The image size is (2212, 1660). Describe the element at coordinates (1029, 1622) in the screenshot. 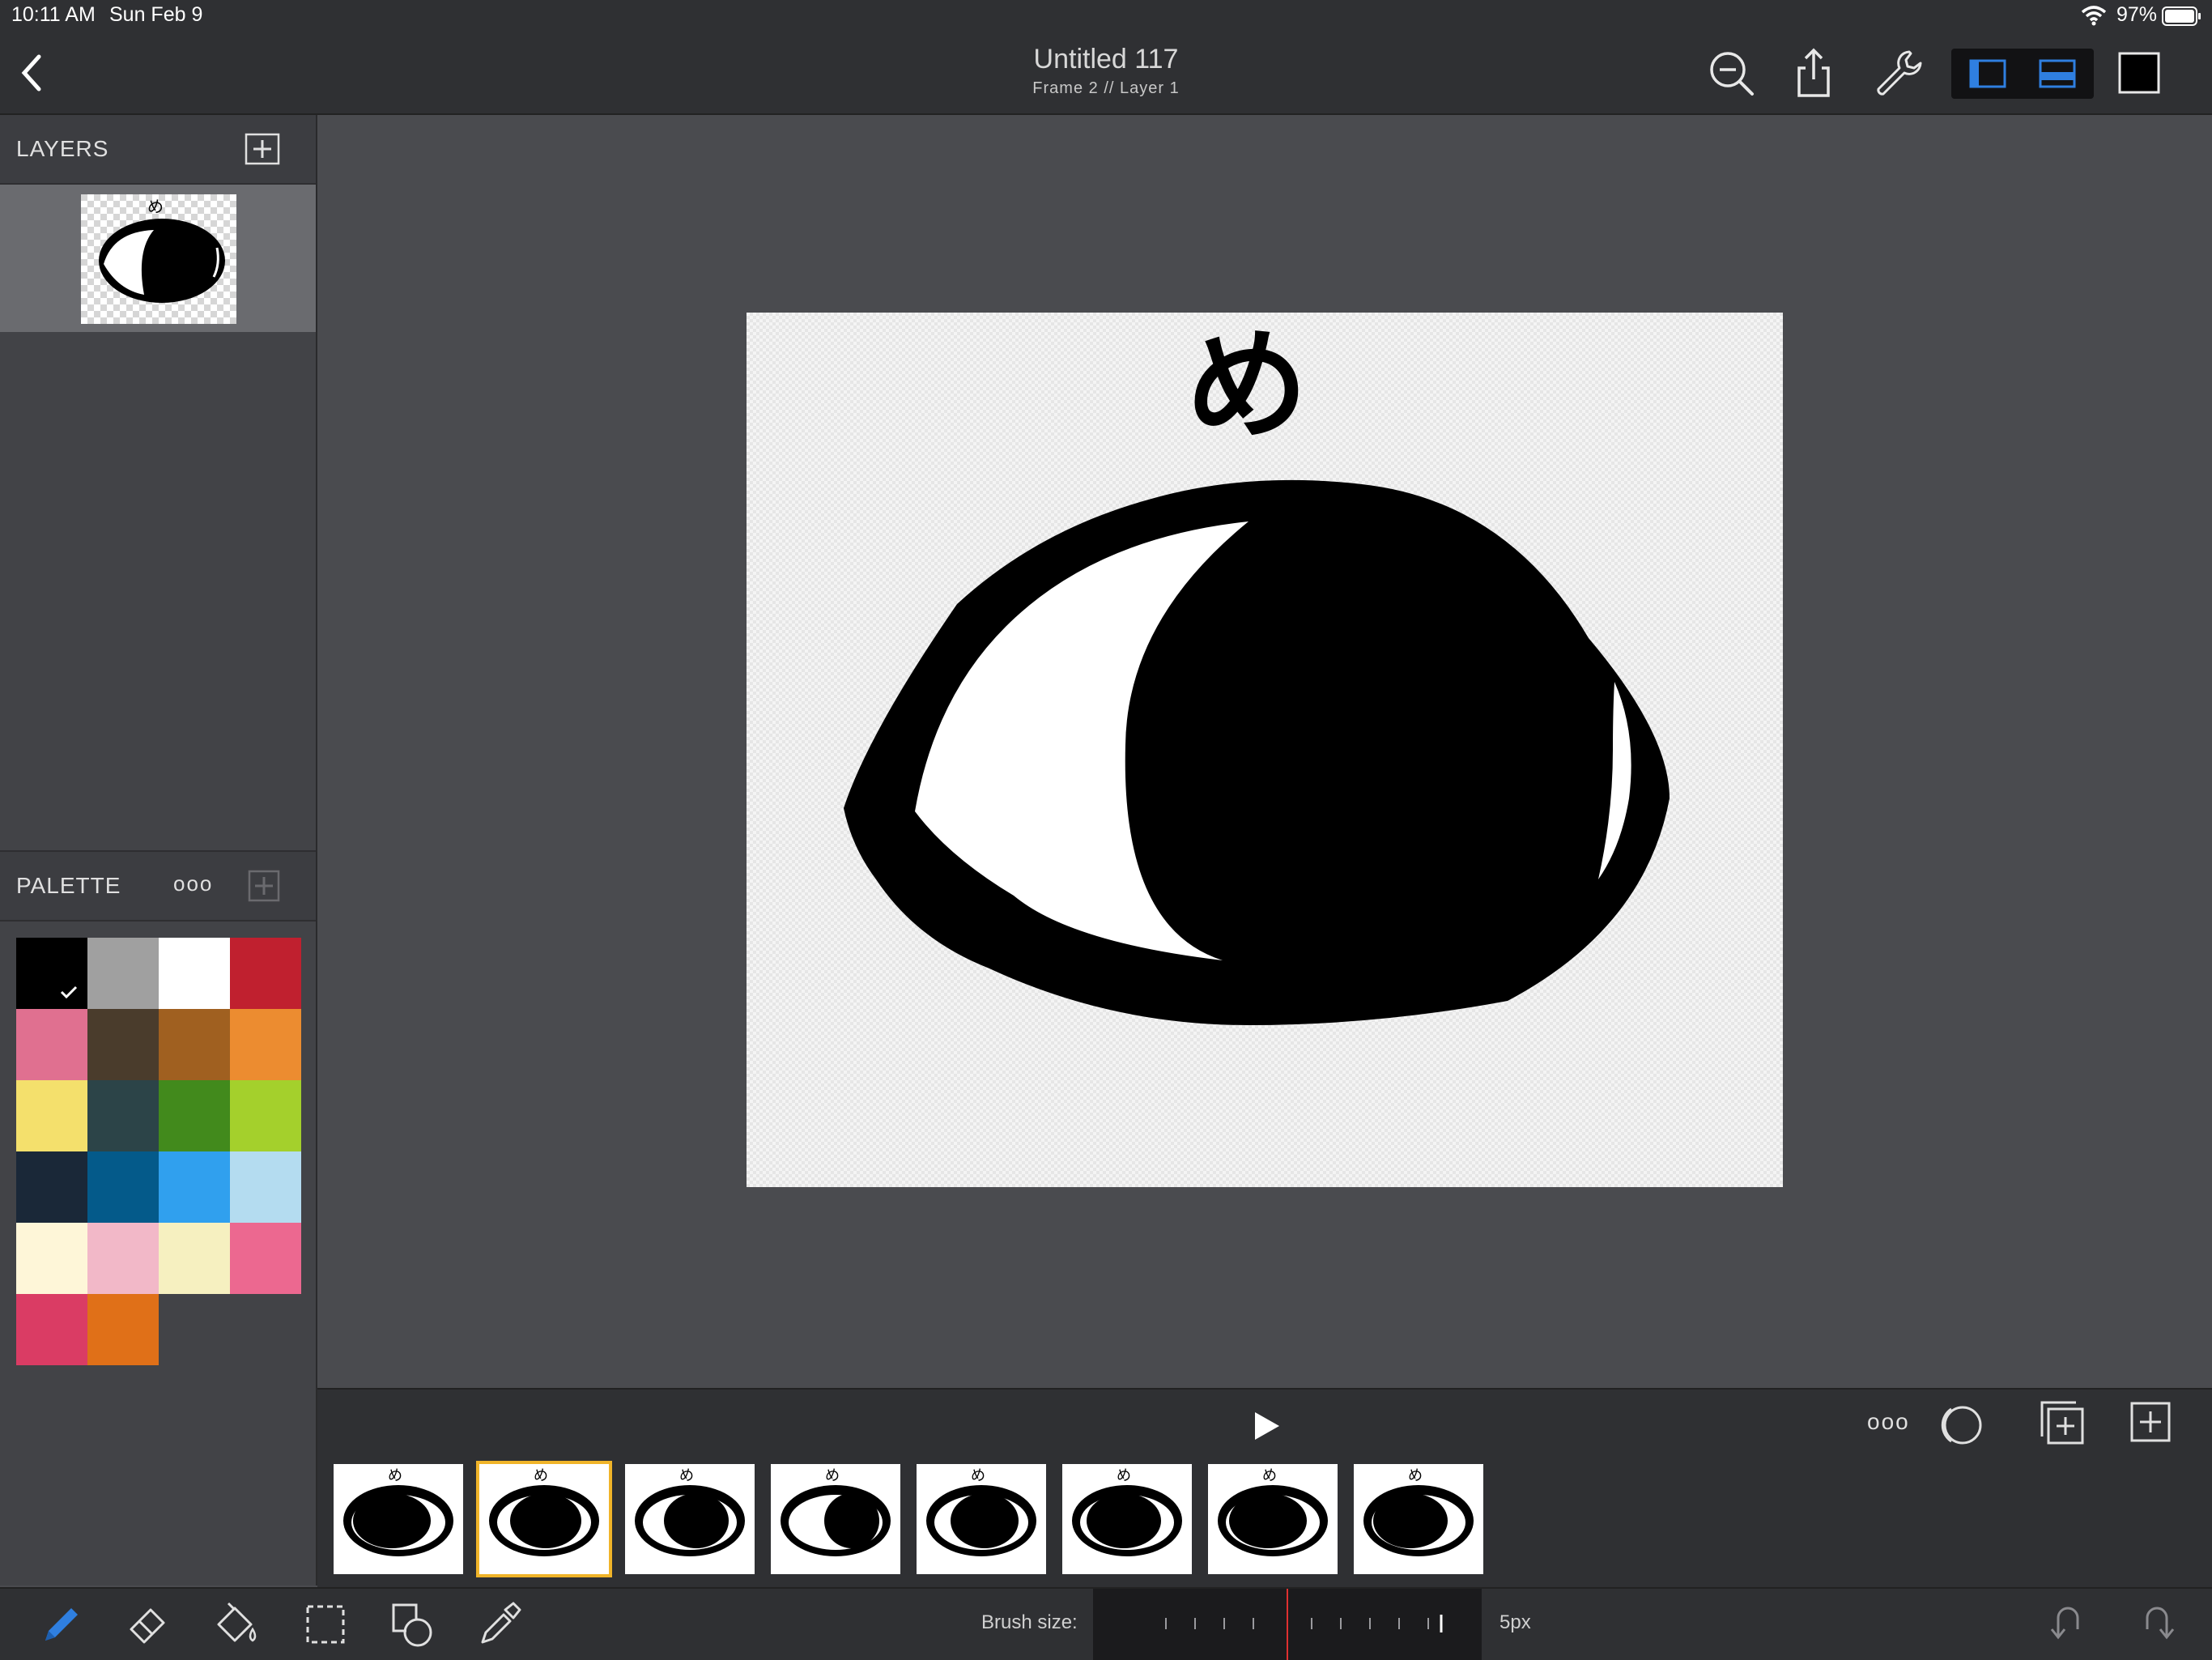

I see `brush-size-label: Brush size:` at that location.